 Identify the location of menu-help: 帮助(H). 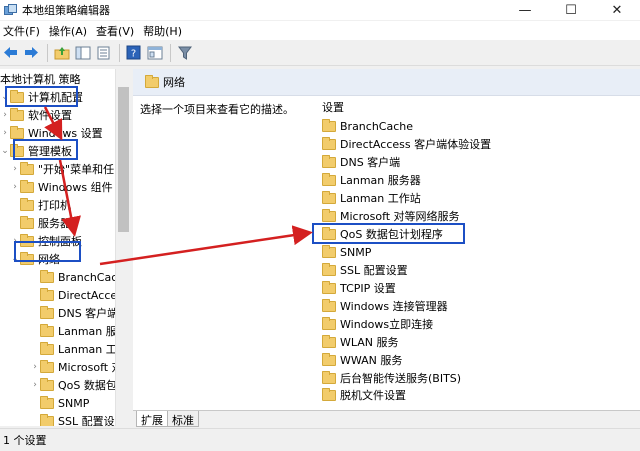
(163, 31).